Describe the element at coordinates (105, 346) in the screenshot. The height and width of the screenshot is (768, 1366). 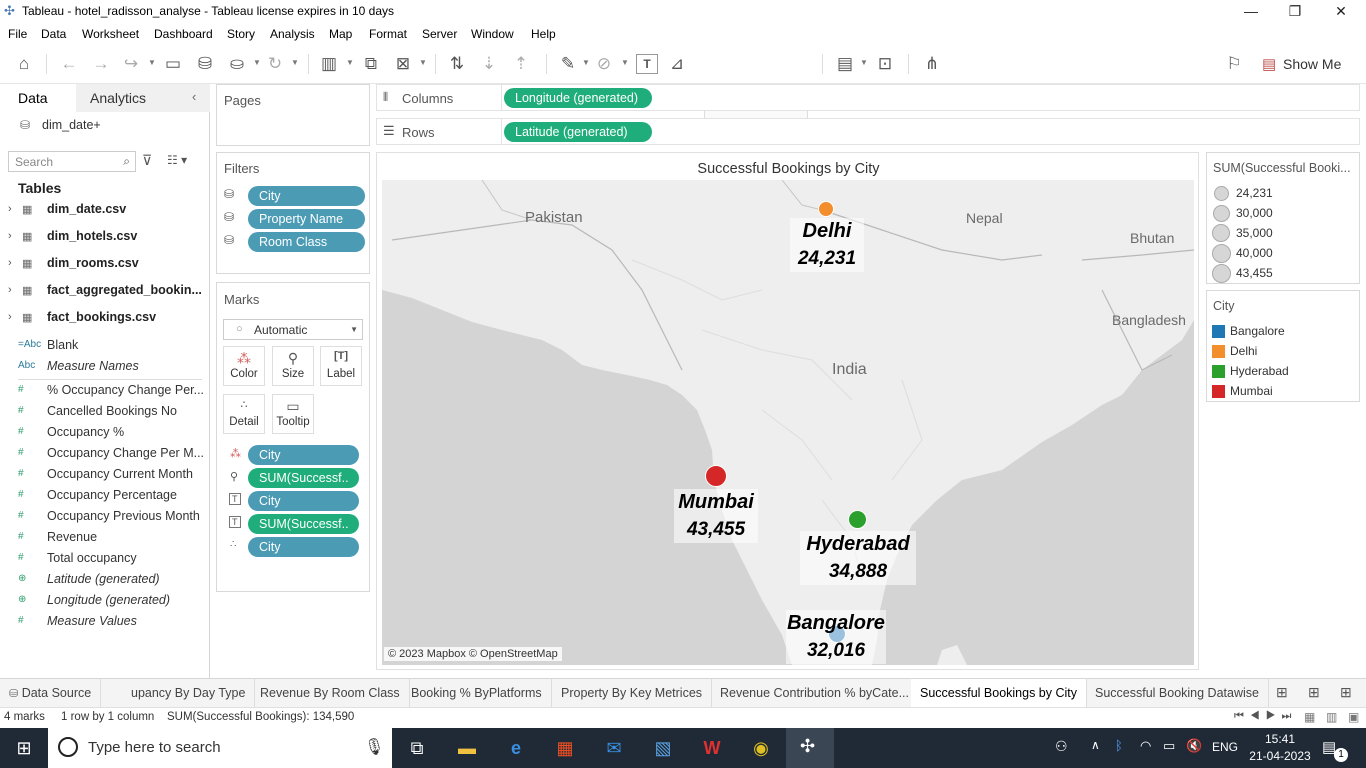
I see `field-item: =Abc Blank` at that location.